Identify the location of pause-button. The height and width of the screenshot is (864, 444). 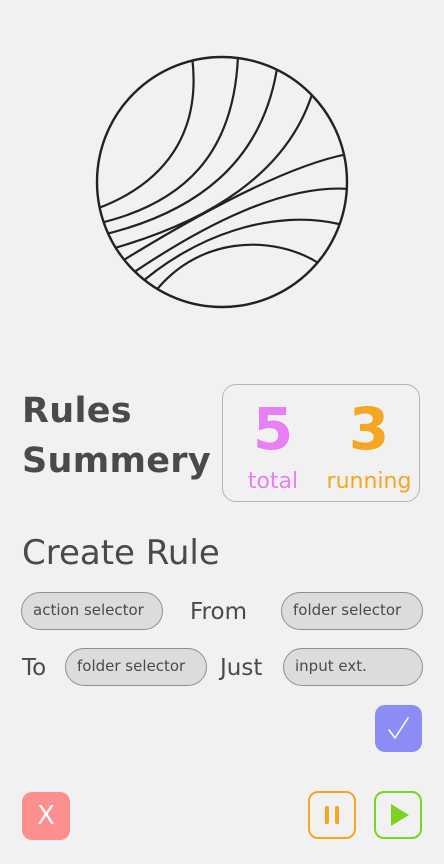
(332, 815).